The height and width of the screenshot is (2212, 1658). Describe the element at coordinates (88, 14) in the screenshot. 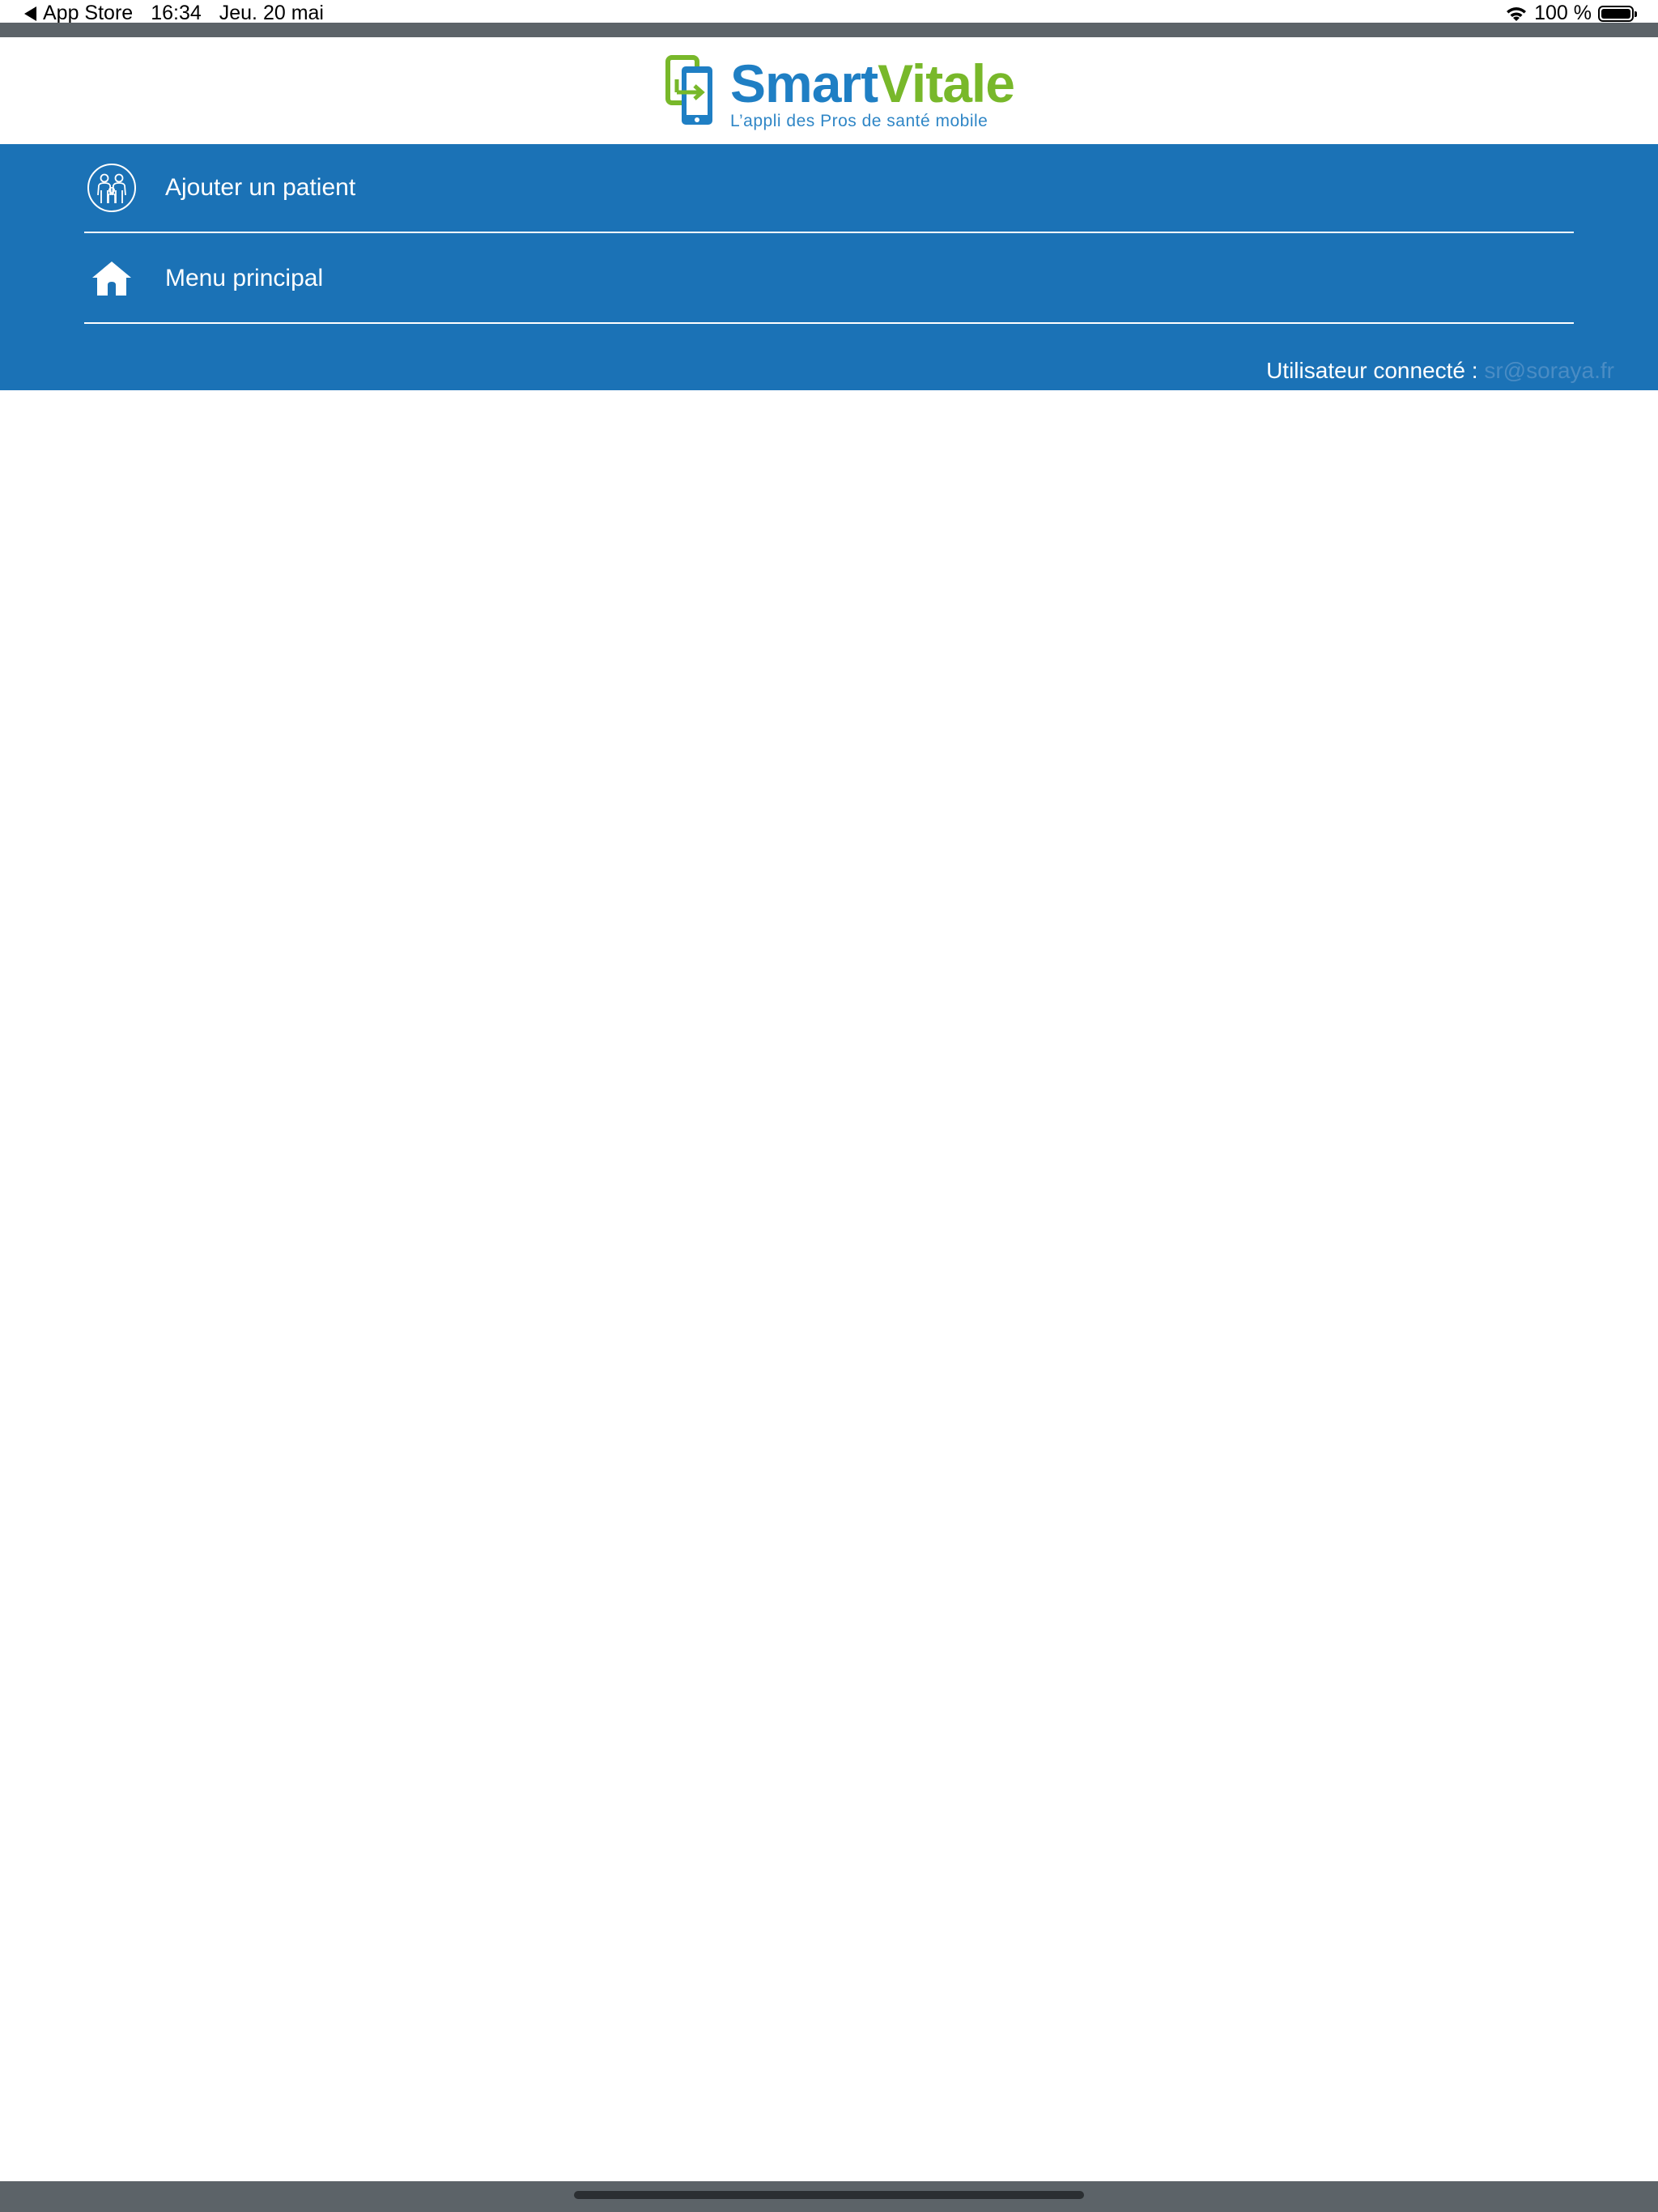

I see `back-app-label: App Store` at that location.